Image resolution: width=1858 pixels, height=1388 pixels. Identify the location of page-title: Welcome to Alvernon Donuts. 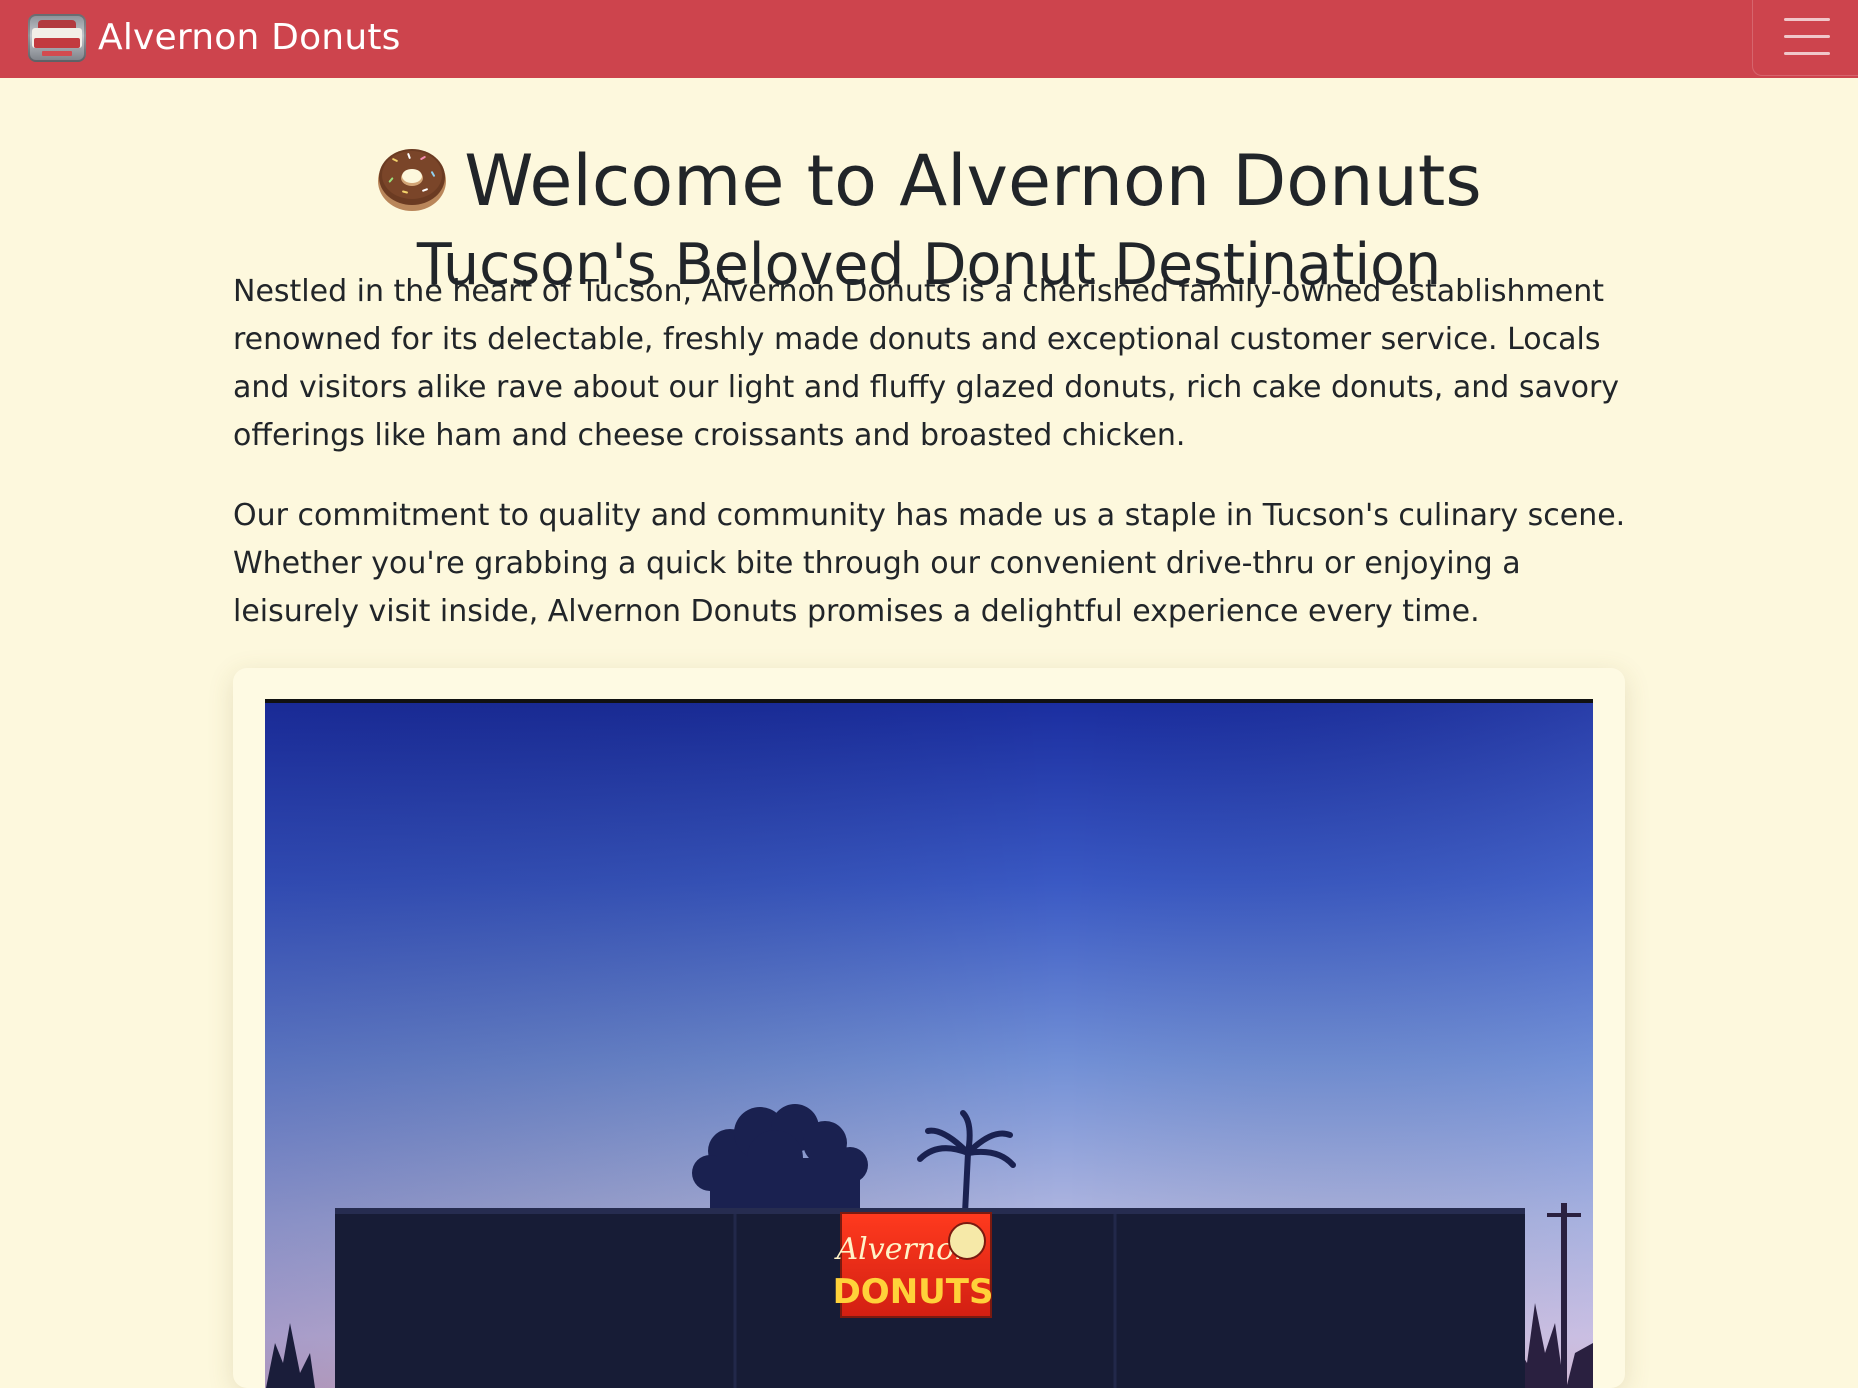
(929, 181).